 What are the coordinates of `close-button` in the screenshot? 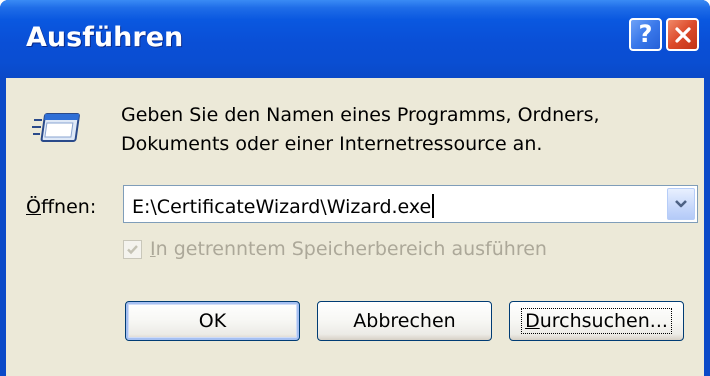 It's located at (682, 34).